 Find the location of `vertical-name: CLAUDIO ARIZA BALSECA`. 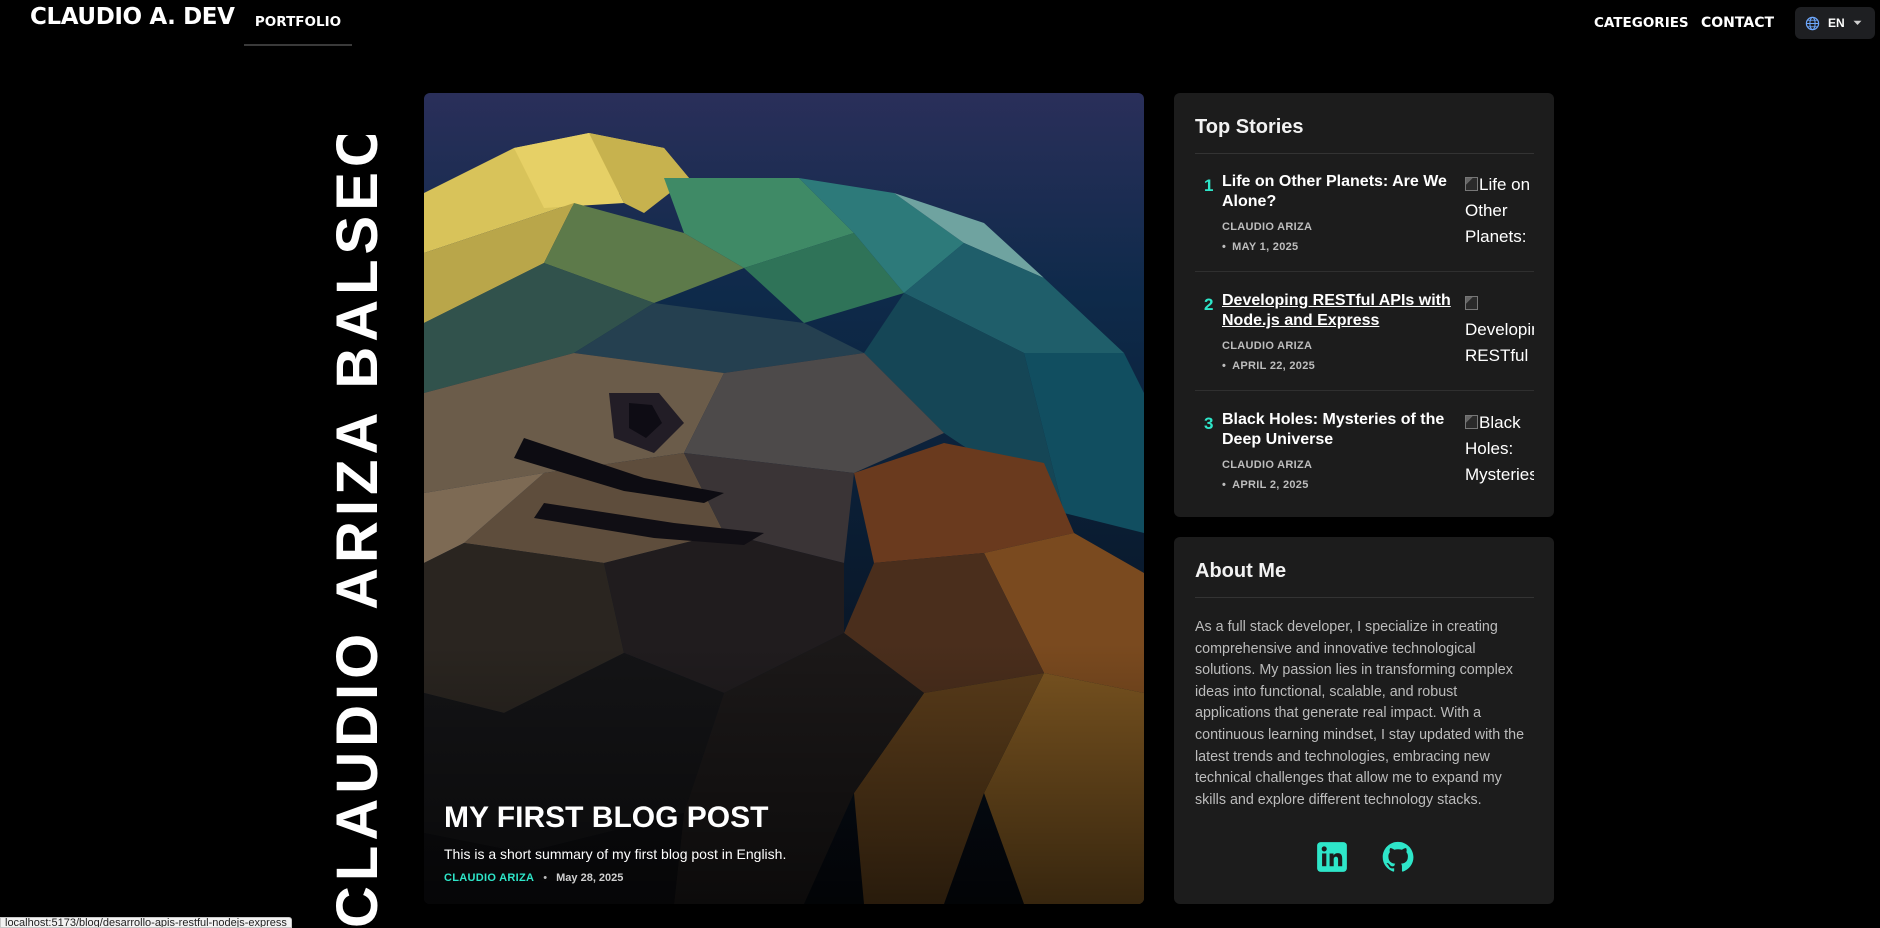

vertical-name: CLAUDIO ARIZA BALSECA is located at coordinates (352, 531).